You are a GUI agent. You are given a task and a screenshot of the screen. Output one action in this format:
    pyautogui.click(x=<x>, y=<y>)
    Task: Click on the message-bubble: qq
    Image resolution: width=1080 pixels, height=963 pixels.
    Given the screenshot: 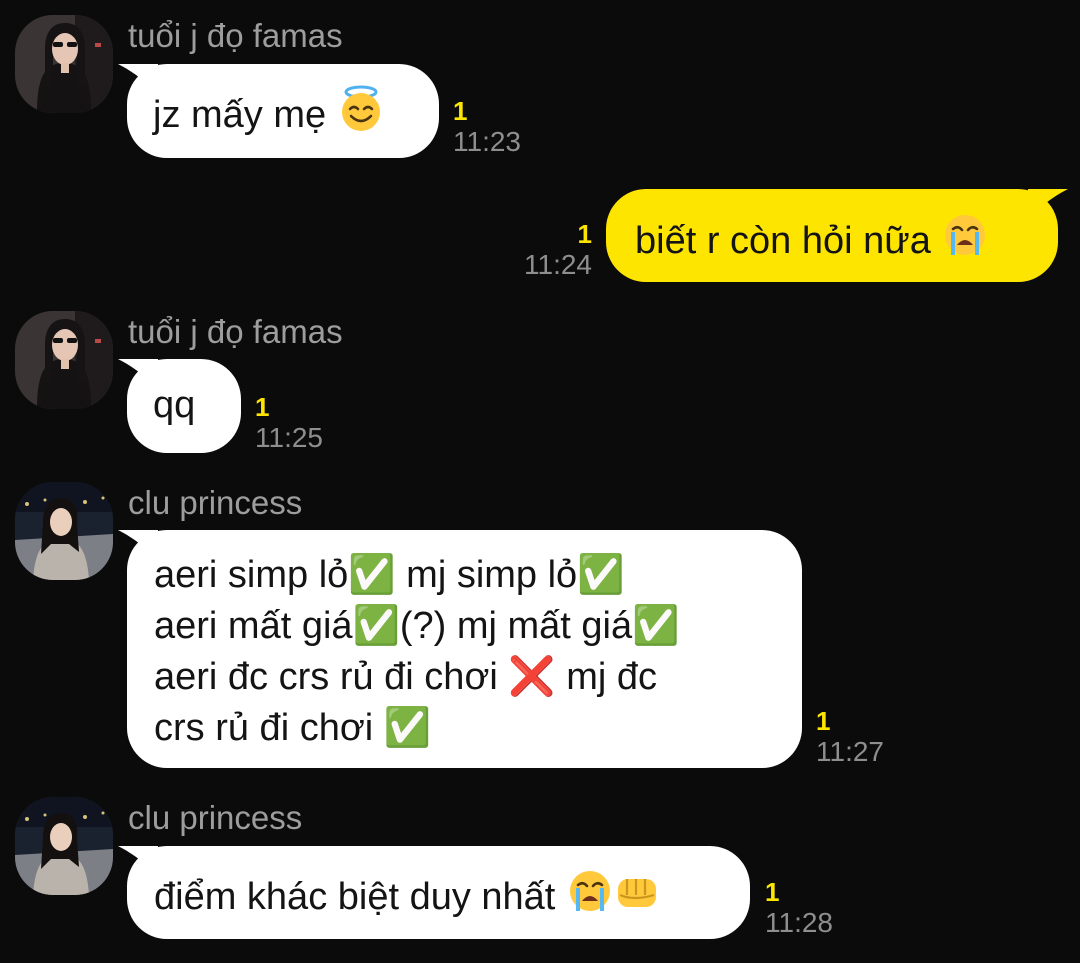 What is the action you would take?
    pyautogui.click(x=179, y=406)
    